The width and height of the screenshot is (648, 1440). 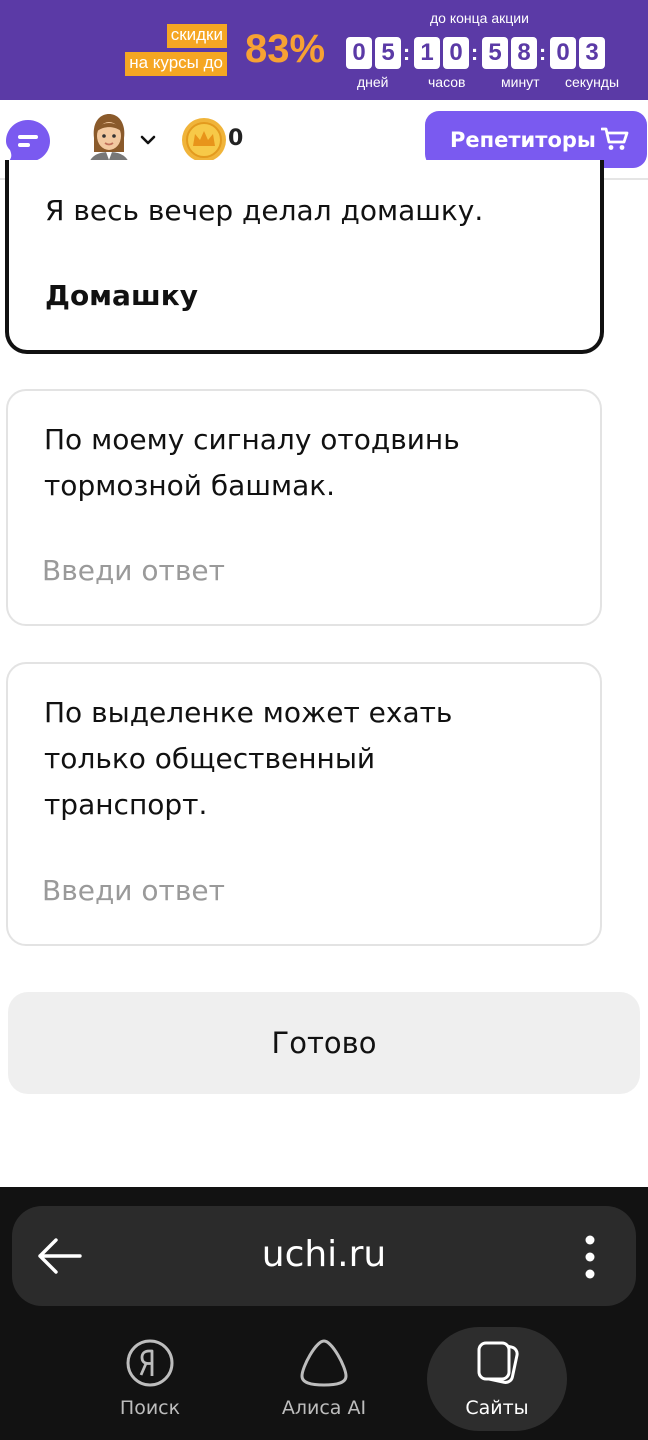 What do you see at coordinates (204, 140) in the screenshot?
I see `coin-icon` at bounding box center [204, 140].